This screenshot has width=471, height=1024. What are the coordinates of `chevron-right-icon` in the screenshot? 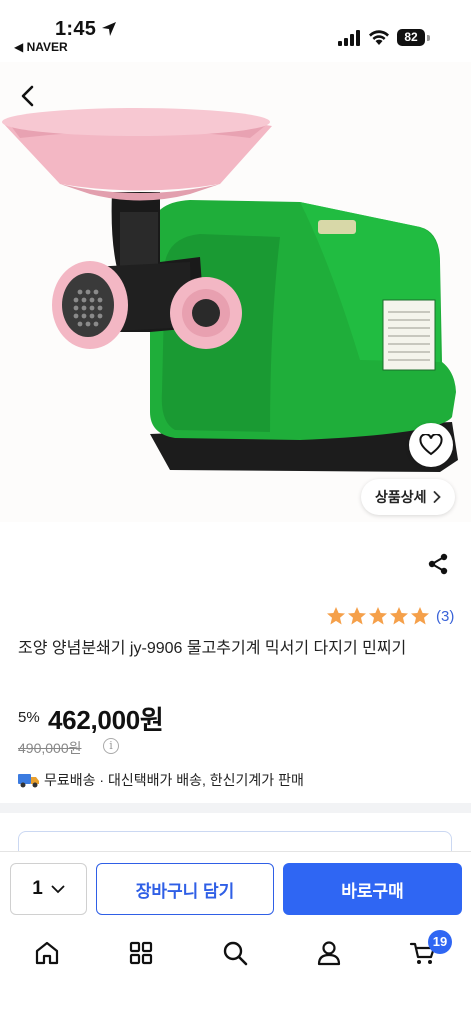 It's located at (437, 497).